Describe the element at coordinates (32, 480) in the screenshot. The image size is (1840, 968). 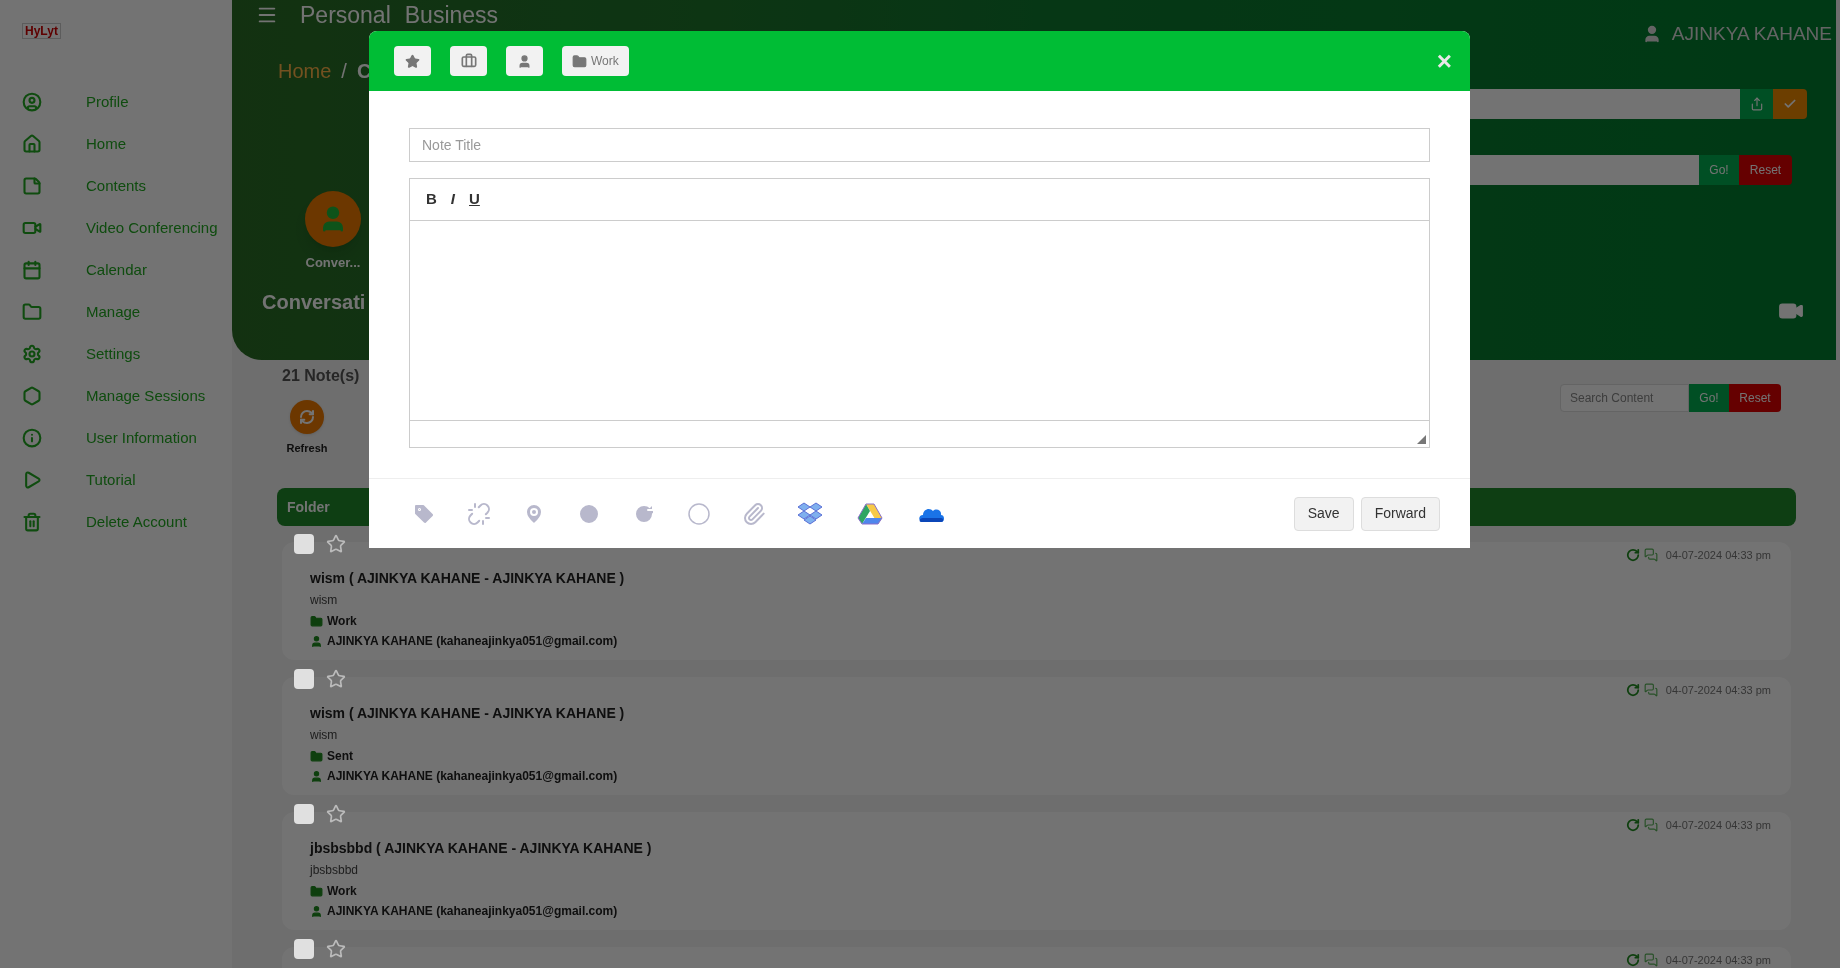
I see `play-icon` at that location.